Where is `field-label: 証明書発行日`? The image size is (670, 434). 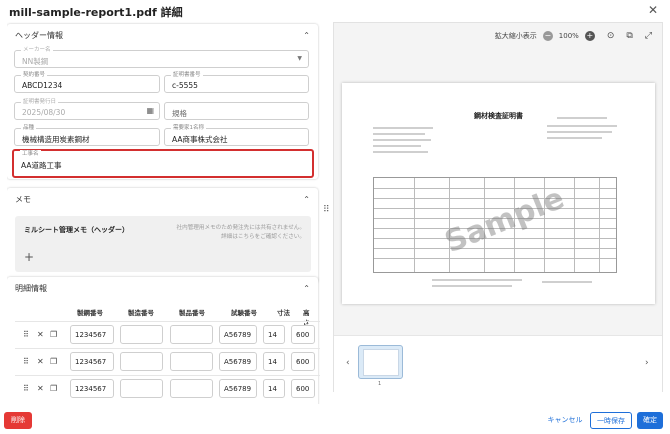
field-label: 証明書発行日 is located at coordinates (40, 102).